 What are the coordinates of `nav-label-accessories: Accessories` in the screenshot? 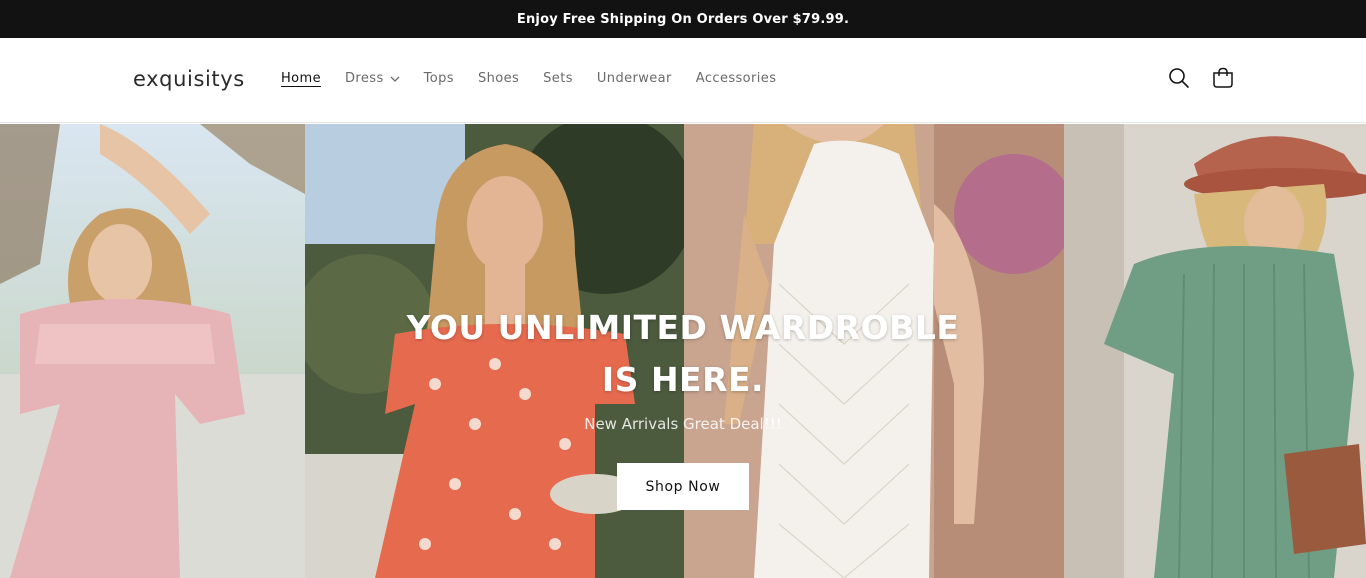 It's located at (736, 78).